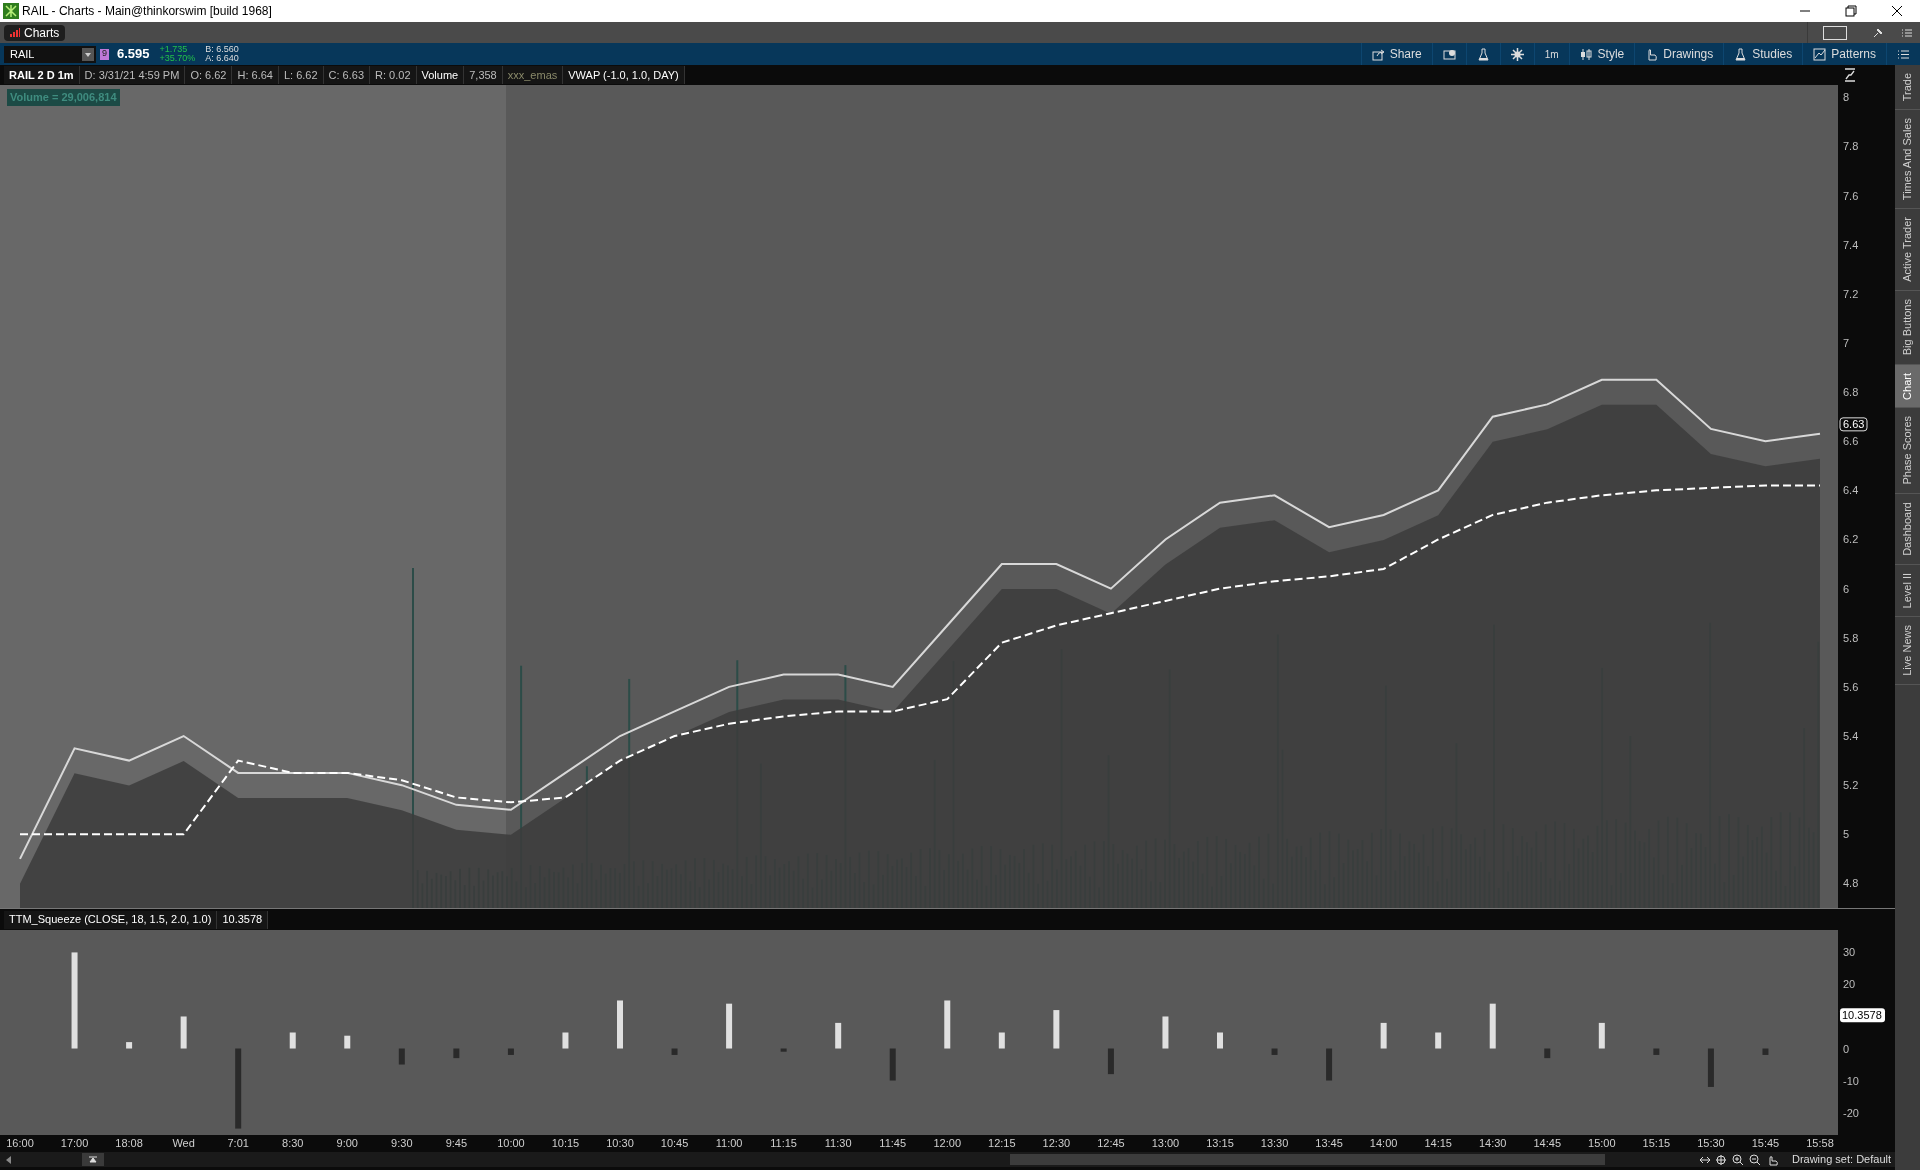 This screenshot has height=1170, width=1920. What do you see at coordinates (222, 49) in the screenshot?
I see `bid-price: B: 6.560` at bounding box center [222, 49].